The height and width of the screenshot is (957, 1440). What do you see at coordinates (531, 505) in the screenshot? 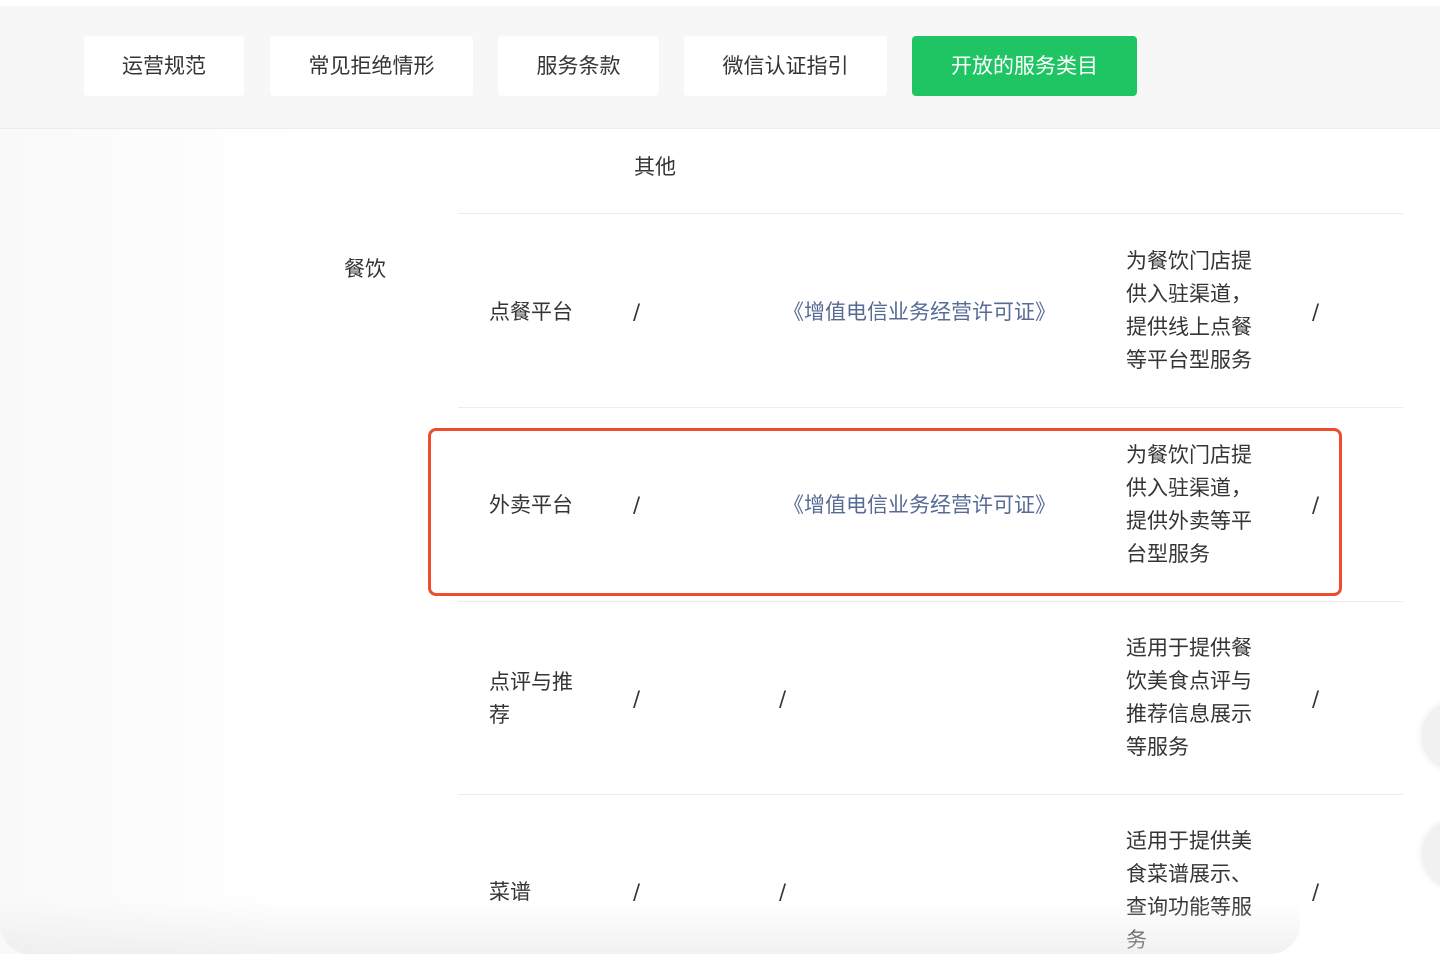
I see `row-name-delivery-platform: 外卖平台` at bounding box center [531, 505].